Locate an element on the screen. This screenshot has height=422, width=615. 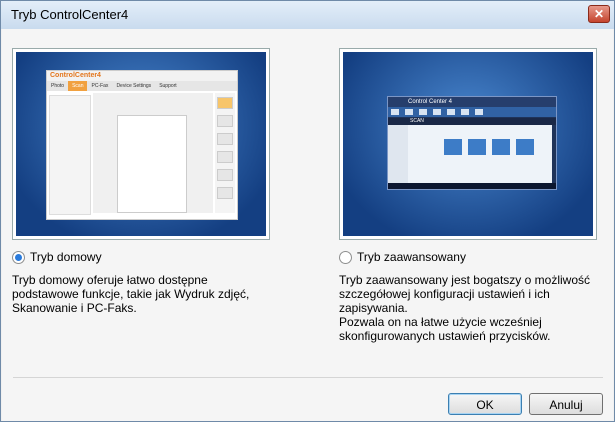
home-app-header: ControlCenter4 is located at coordinates (142, 76).